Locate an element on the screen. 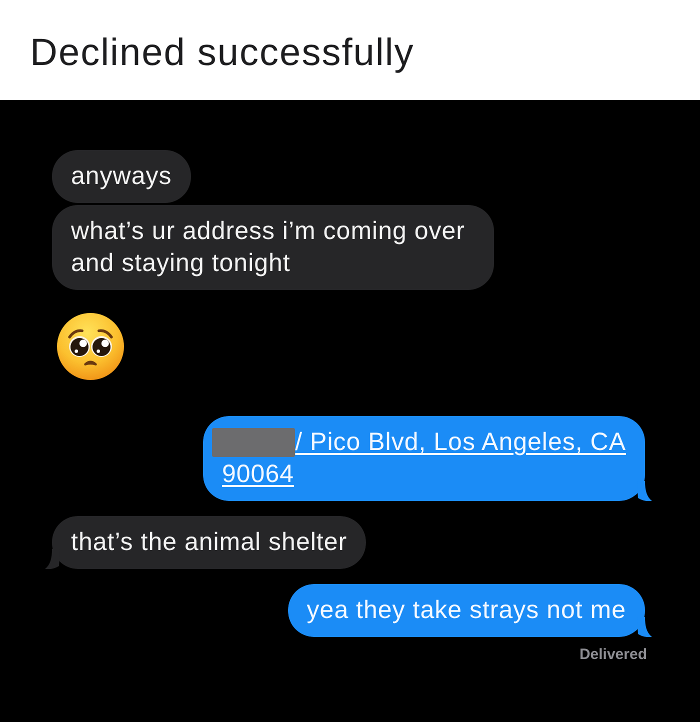  address-link: 90064 is located at coordinates (424, 474).